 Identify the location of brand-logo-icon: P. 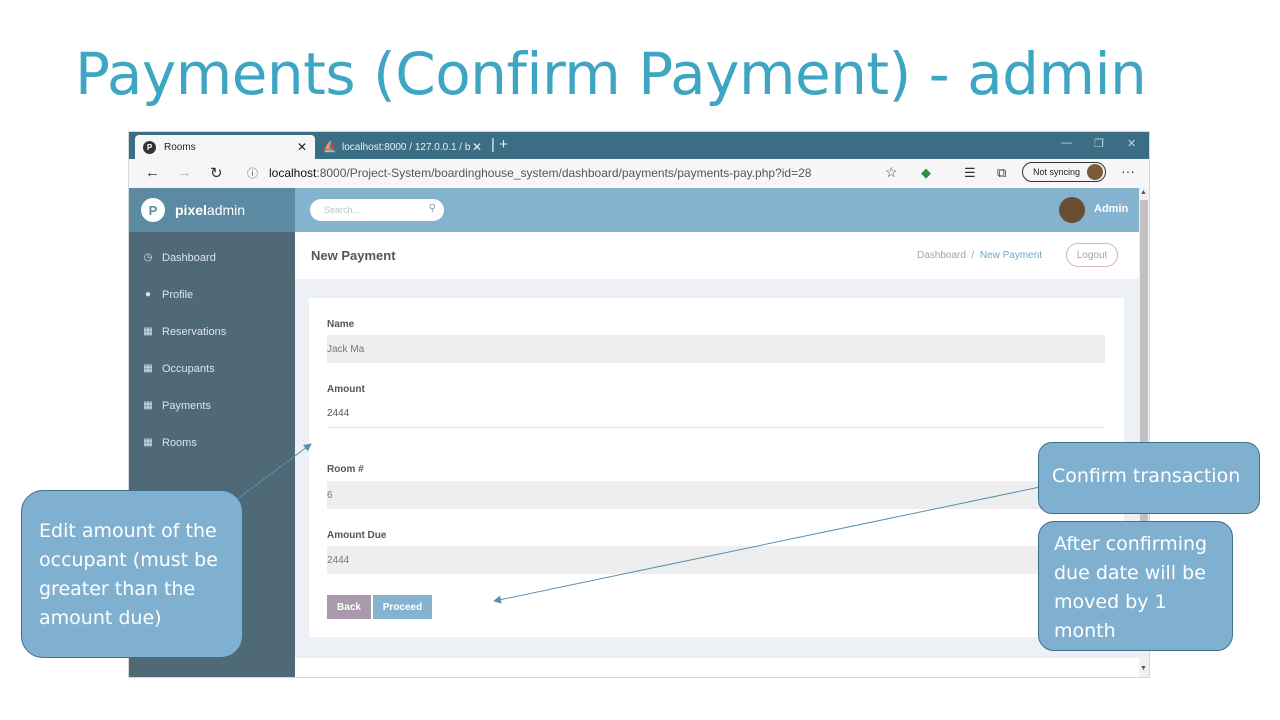
(153, 210).